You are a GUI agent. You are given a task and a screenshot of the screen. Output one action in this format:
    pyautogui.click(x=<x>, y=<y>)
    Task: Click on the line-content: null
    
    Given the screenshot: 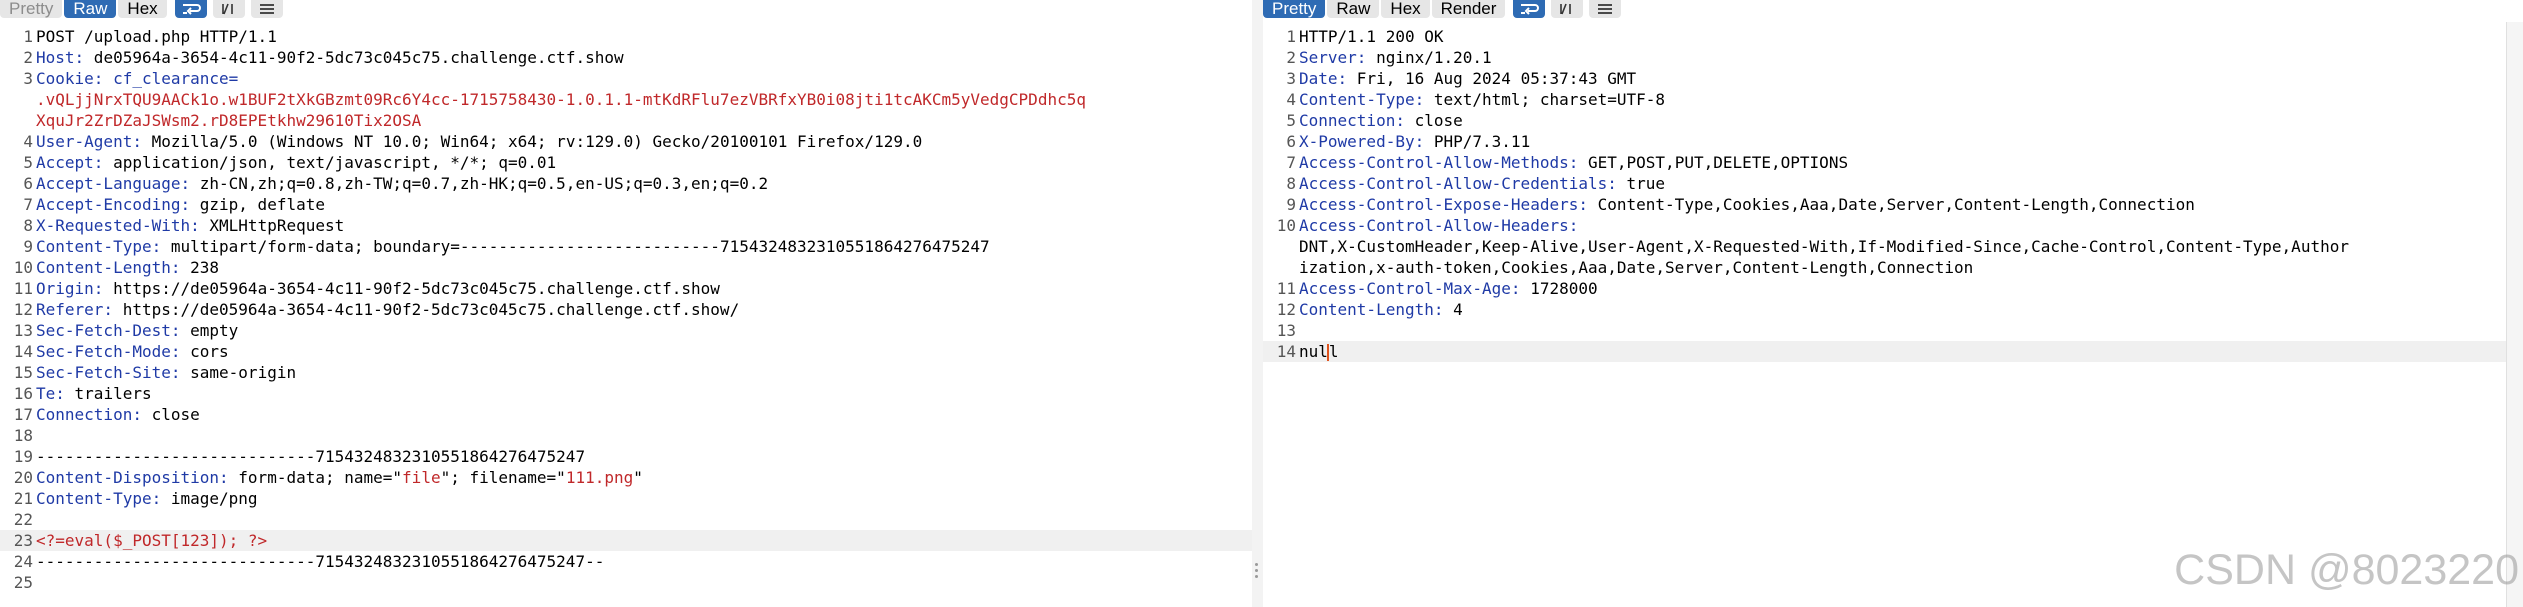 What is the action you would take?
    pyautogui.click(x=1319, y=351)
    